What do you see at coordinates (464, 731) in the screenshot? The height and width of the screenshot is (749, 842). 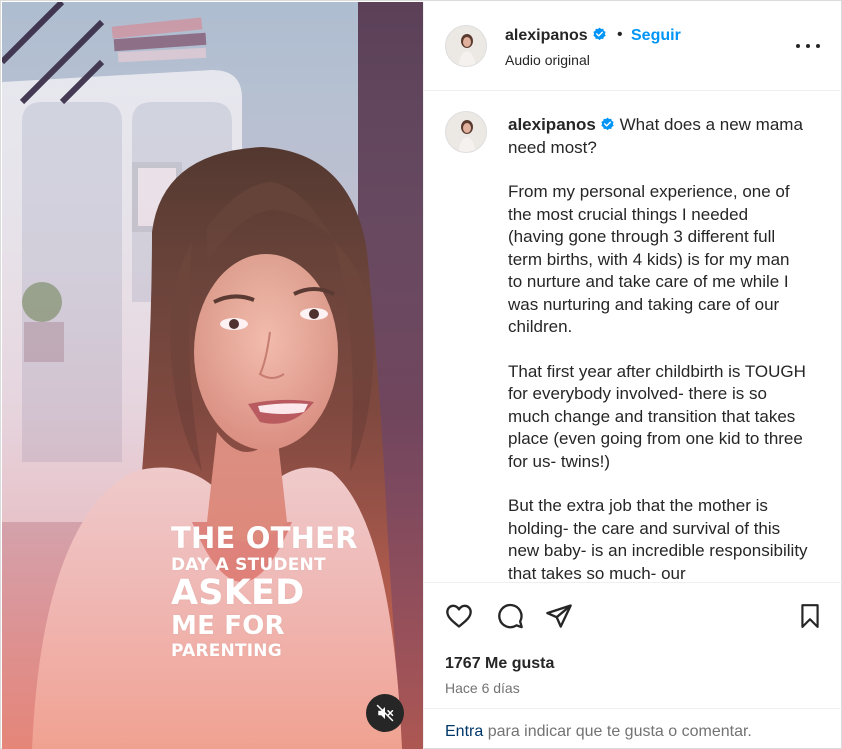 I see `login-link: Entra` at bounding box center [464, 731].